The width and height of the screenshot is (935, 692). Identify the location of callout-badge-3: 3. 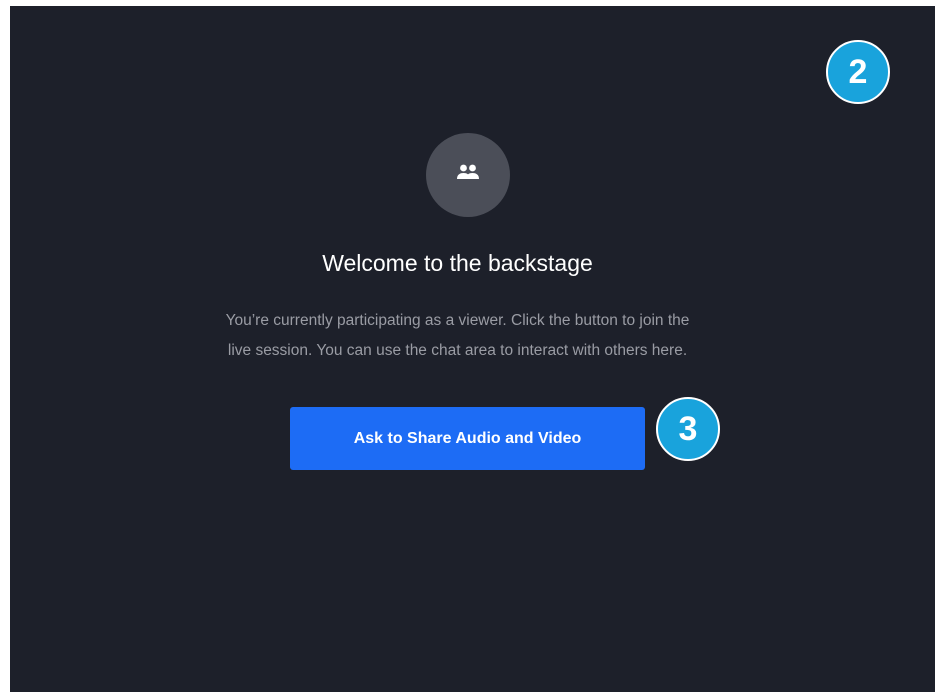
(688, 429).